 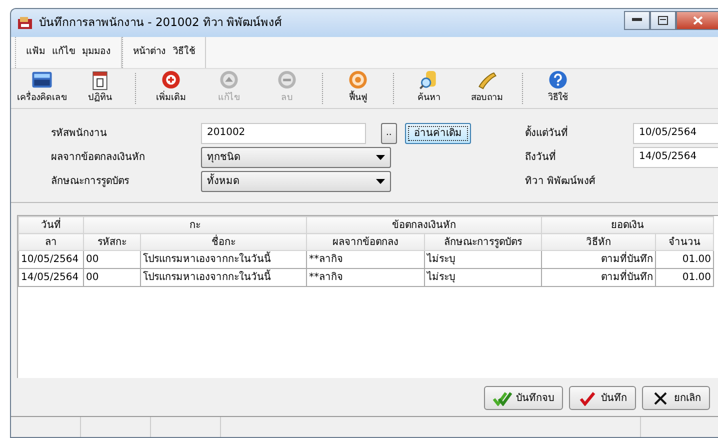 I want to click on field-label: ผลจากข้อตกลงเงินหัก, so click(x=98, y=157).